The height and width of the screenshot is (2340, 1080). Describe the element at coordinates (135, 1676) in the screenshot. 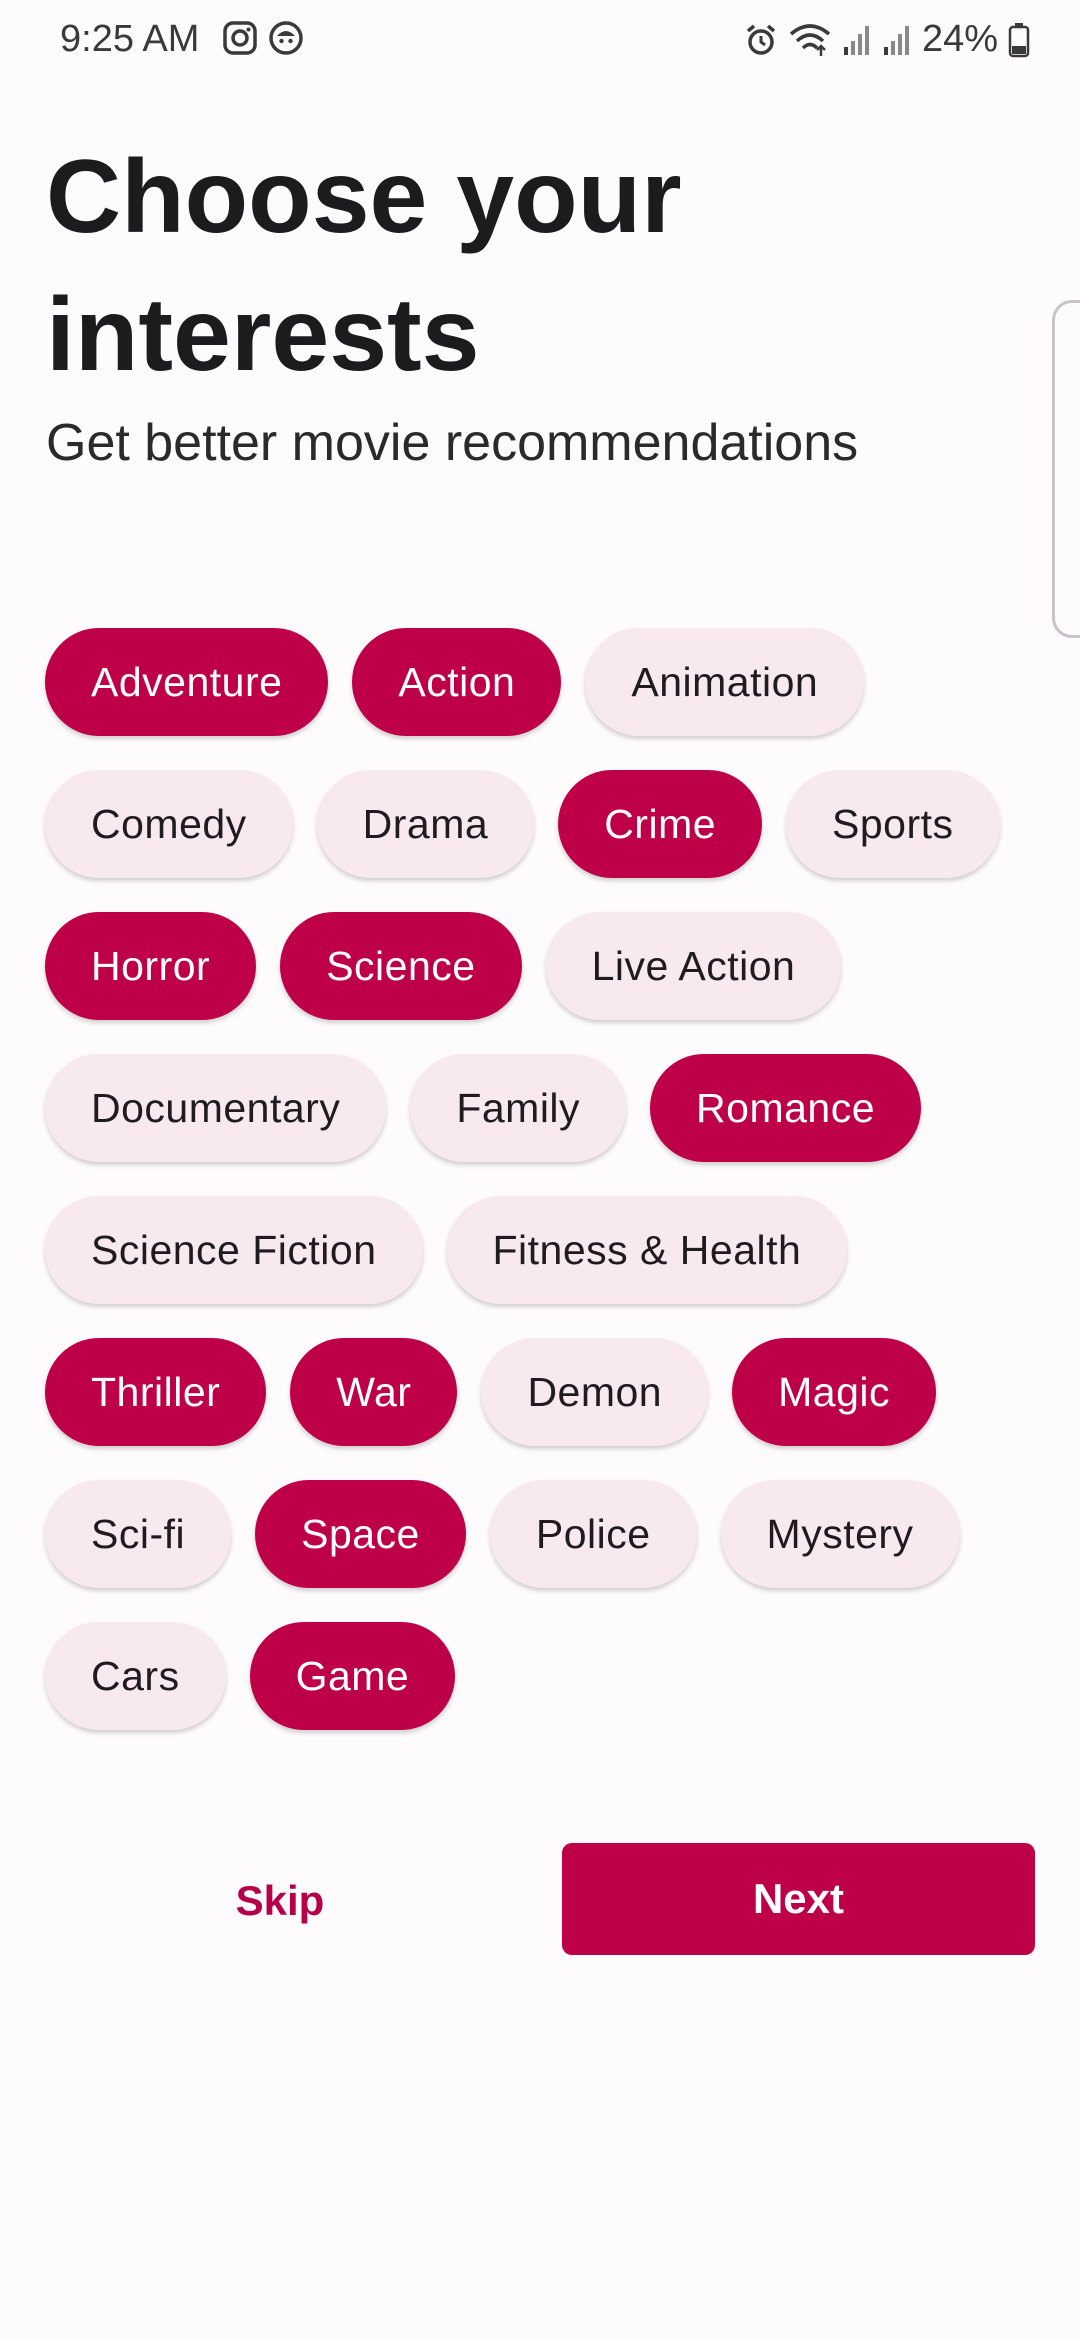

I see `interest-chip: Cars` at that location.